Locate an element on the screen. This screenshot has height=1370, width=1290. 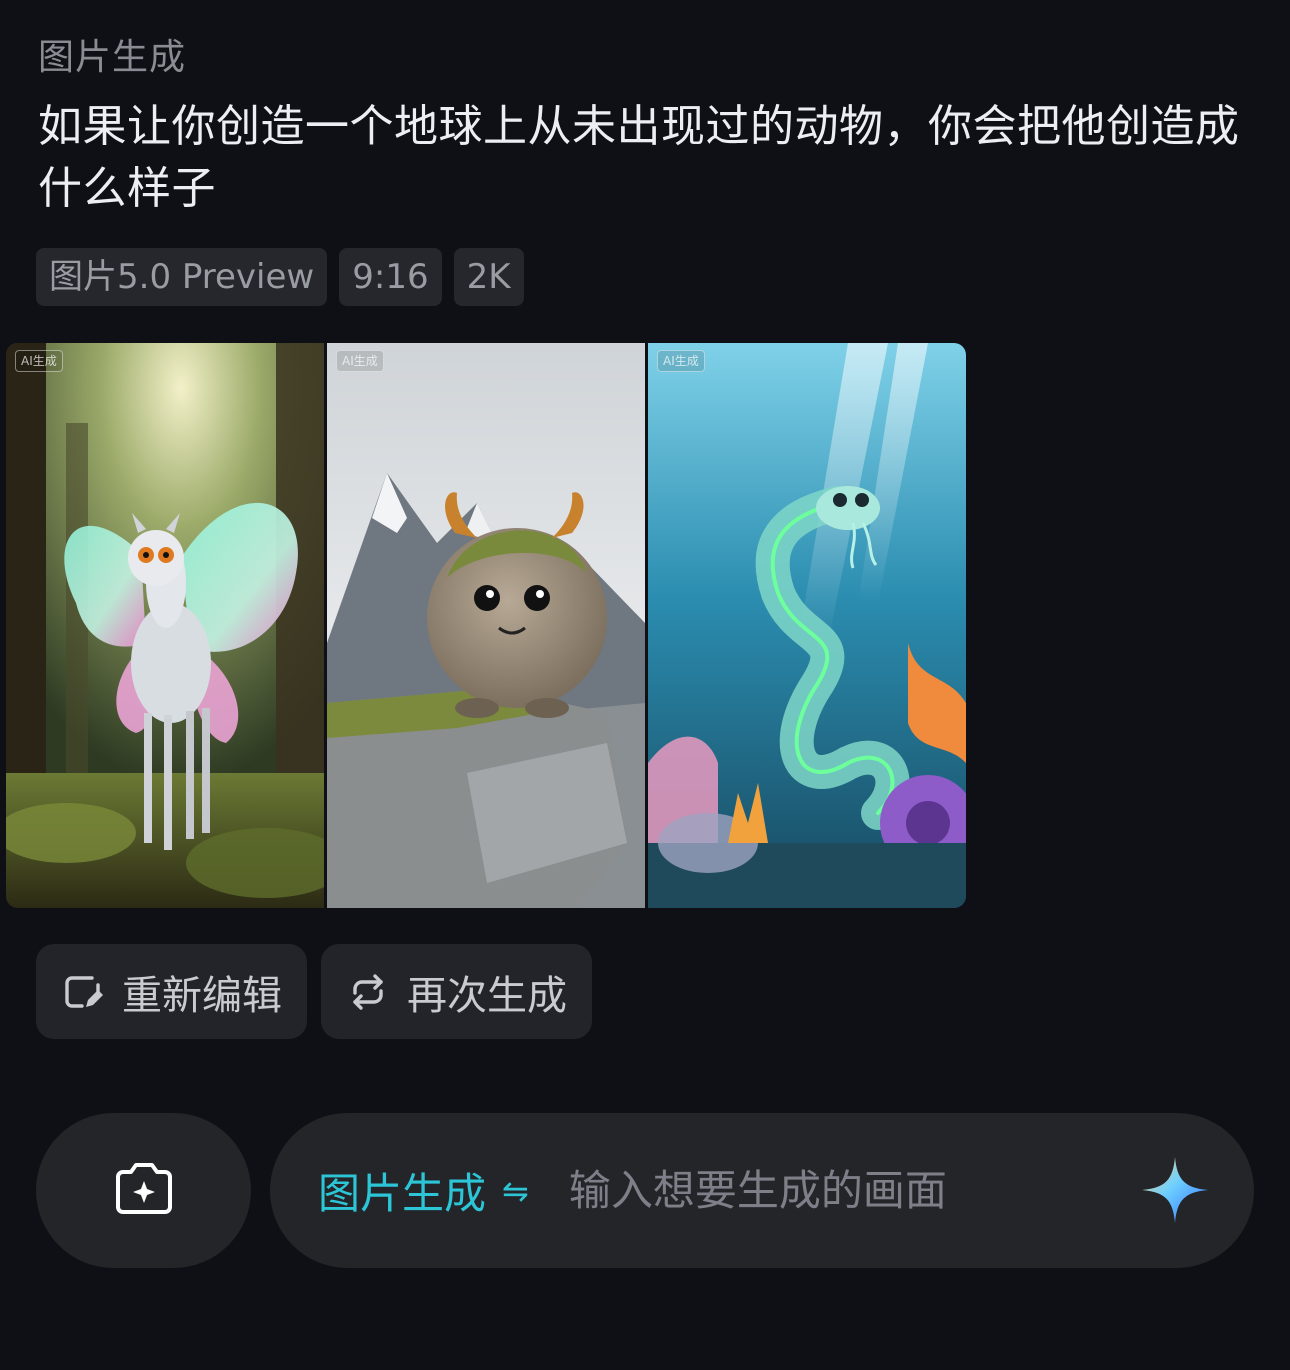
mountain-creature-image is located at coordinates (486, 625).